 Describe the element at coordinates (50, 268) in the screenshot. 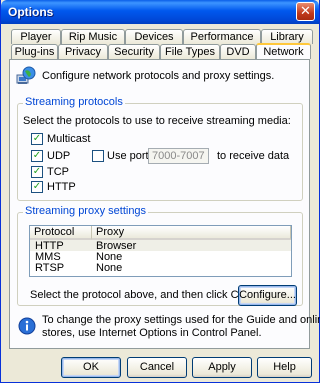

I see `row-protocol: RTSP` at that location.